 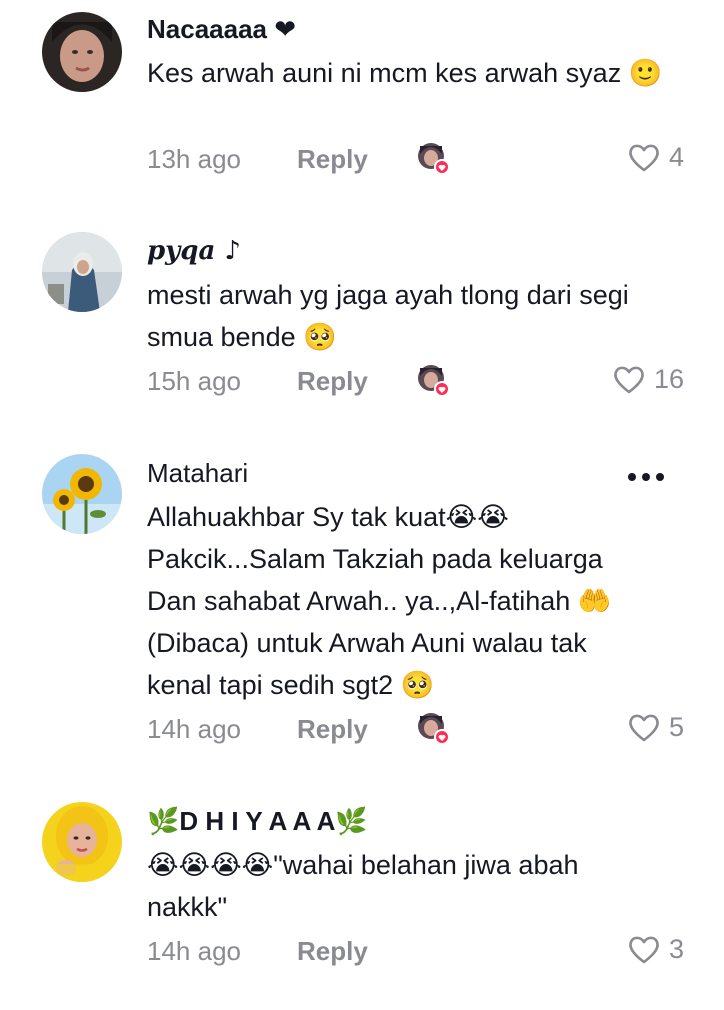 What do you see at coordinates (646, 477) in the screenshot?
I see `more-options-icon` at bounding box center [646, 477].